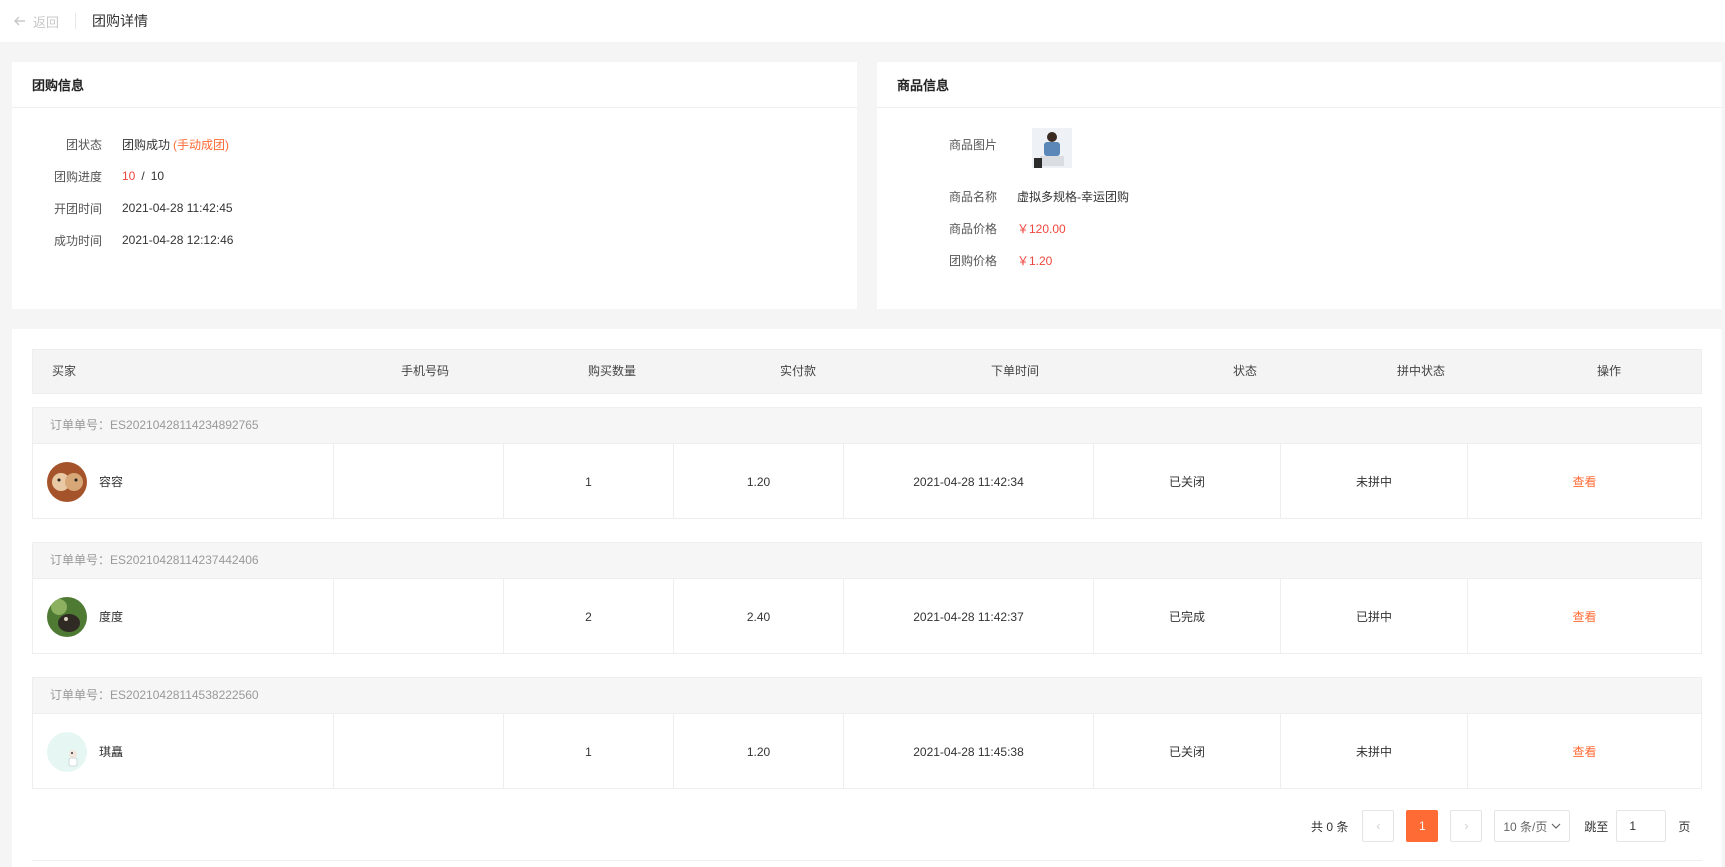 This screenshot has height=867, width=1725. What do you see at coordinates (612, 371) in the screenshot?
I see `col-quantity: 购买数量` at bounding box center [612, 371].